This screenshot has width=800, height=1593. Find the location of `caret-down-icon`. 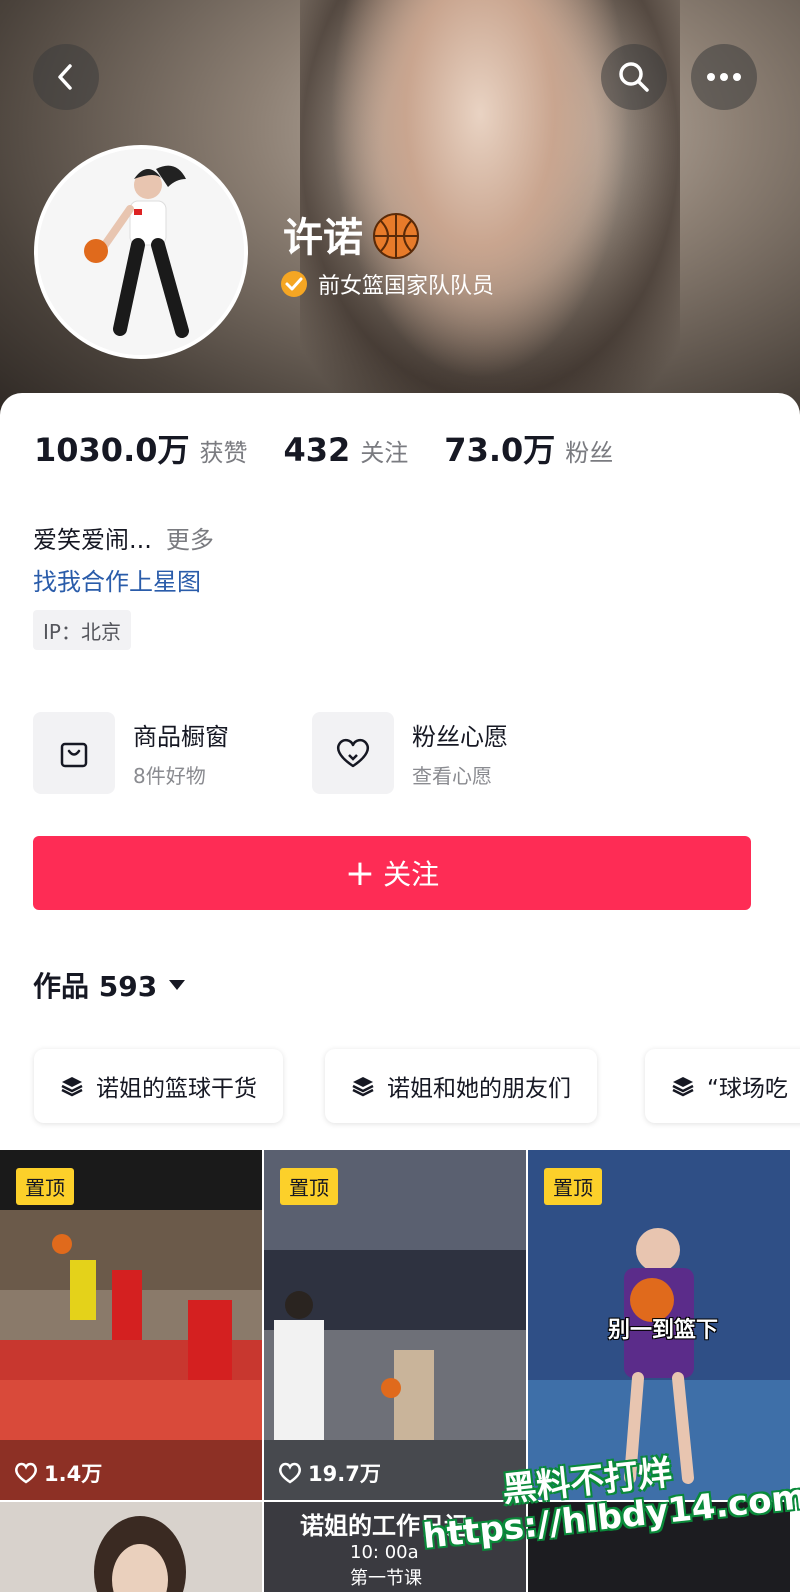

caret-down-icon is located at coordinates (177, 985).